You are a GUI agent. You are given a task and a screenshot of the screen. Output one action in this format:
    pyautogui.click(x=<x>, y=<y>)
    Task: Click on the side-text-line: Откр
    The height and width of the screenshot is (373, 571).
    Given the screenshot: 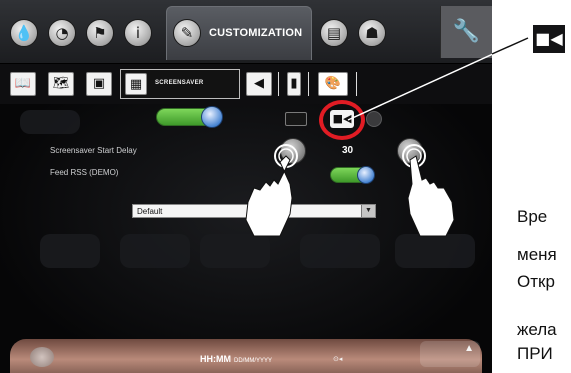 What is the action you would take?
    pyautogui.click(x=536, y=281)
    